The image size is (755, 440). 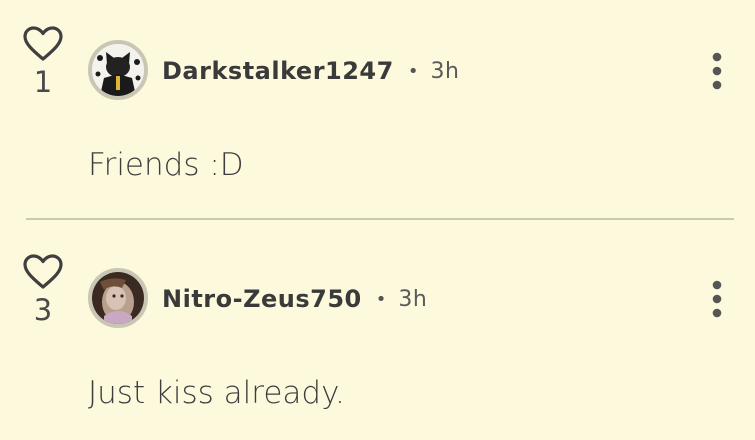 I want to click on like-column: 1, so click(x=43, y=62).